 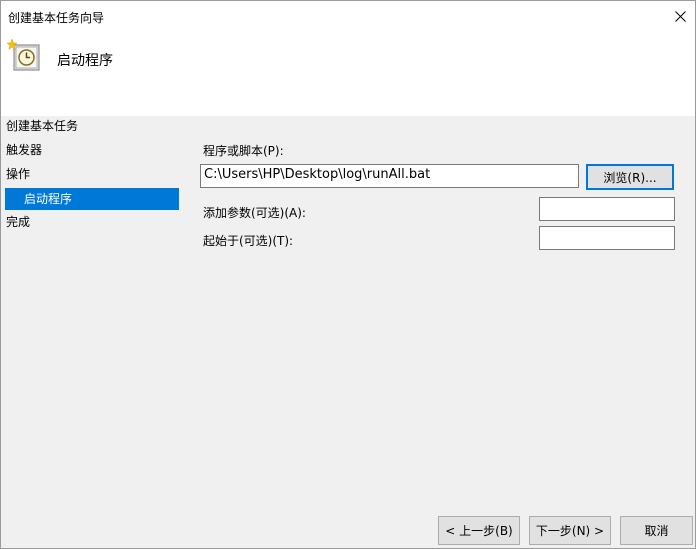 What do you see at coordinates (389, 176) in the screenshot?
I see `program-input: C:\Users\HP\Desktop\log\runAll.bat` at bounding box center [389, 176].